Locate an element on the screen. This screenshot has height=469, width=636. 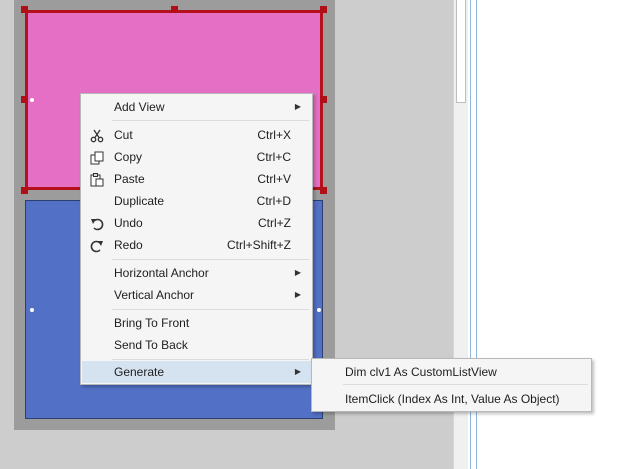
menu-item-paste: Paste Ctrl+V is located at coordinates (196, 179).